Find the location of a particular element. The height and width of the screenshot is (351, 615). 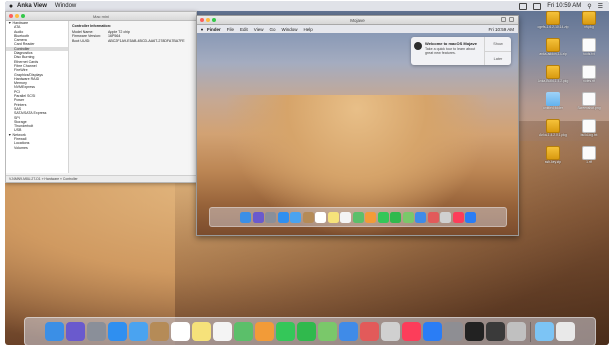

sysinfo-title: Mac mini is located at coordinates (100, 16).